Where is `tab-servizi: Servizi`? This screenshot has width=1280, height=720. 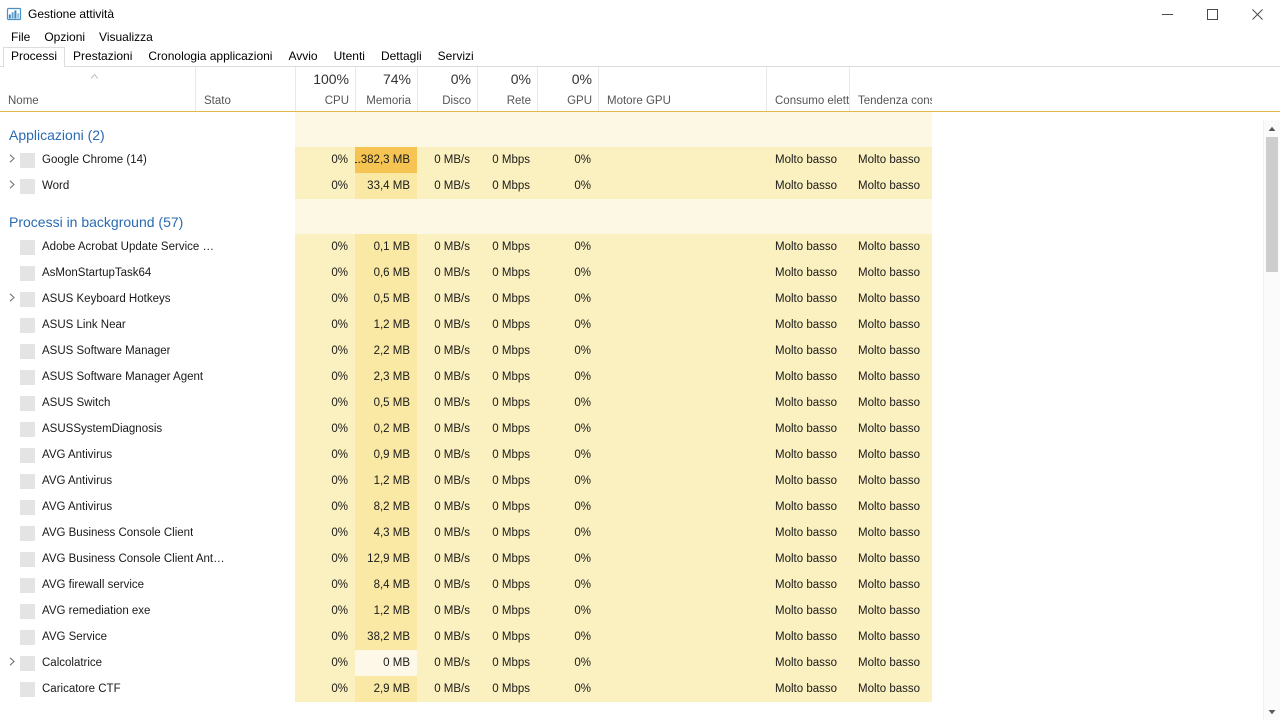
tab-servizi: Servizi is located at coordinates (456, 57).